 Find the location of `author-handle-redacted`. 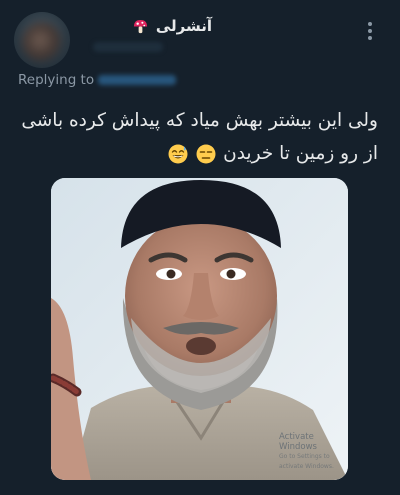

author-handle-redacted is located at coordinates (128, 47).